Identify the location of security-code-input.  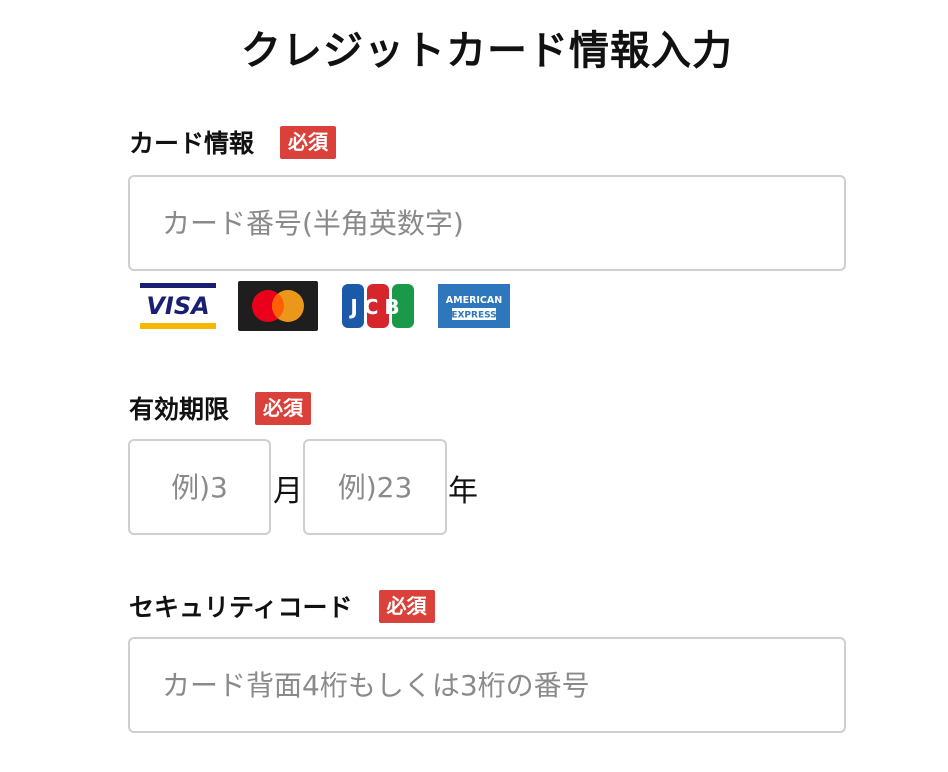
(487, 685).